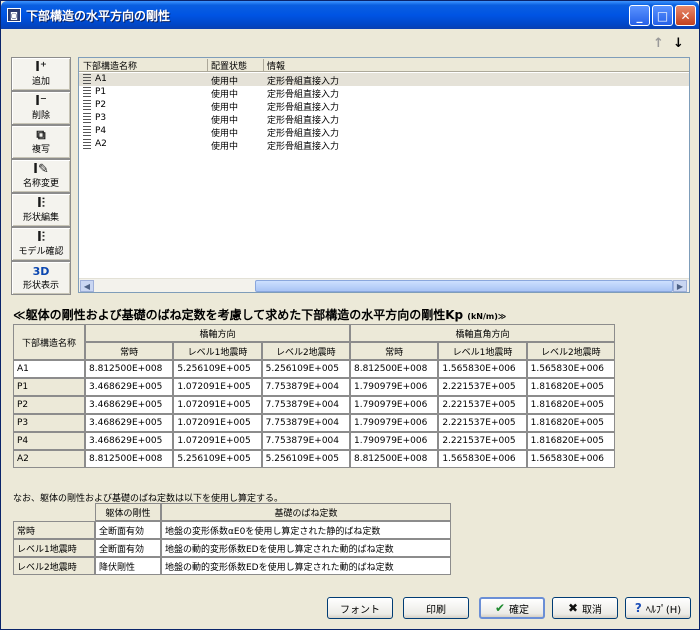 The width and height of the screenshot is (700, 630). I want to click on results-group-axial: 橋軸方向, so click(217, 333).